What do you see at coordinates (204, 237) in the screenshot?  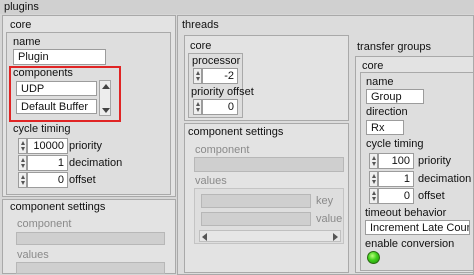 I see `scroll-left-icon` at bounding box center [204, 237].